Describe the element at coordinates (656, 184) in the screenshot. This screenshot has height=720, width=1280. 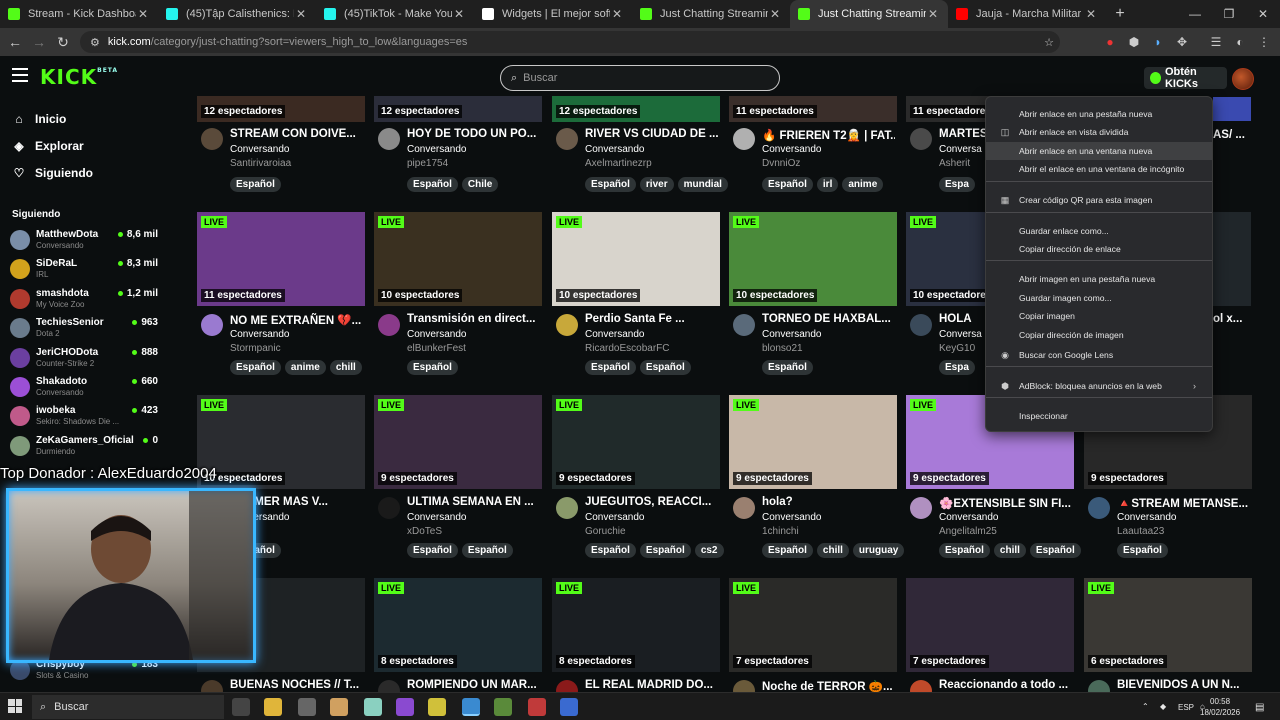
I see `tag-pill: river` at that location.